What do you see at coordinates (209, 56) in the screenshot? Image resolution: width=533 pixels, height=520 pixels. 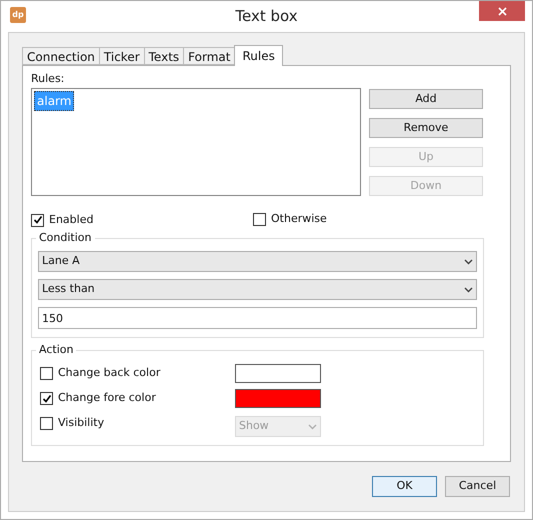 I see `tab: Format` at bounding box center [209, 56].